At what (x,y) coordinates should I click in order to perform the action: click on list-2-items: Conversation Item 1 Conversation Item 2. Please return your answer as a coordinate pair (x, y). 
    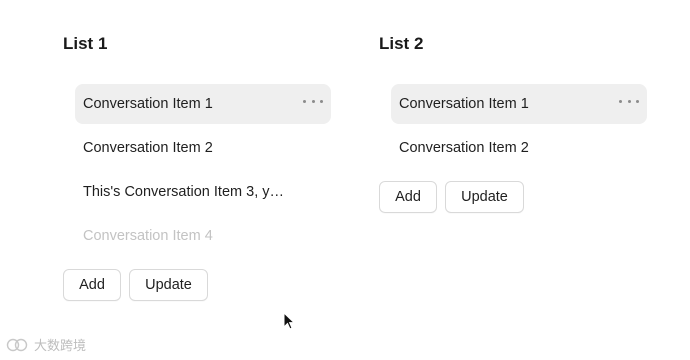
    Looking at the image, I should click on (519, 128).